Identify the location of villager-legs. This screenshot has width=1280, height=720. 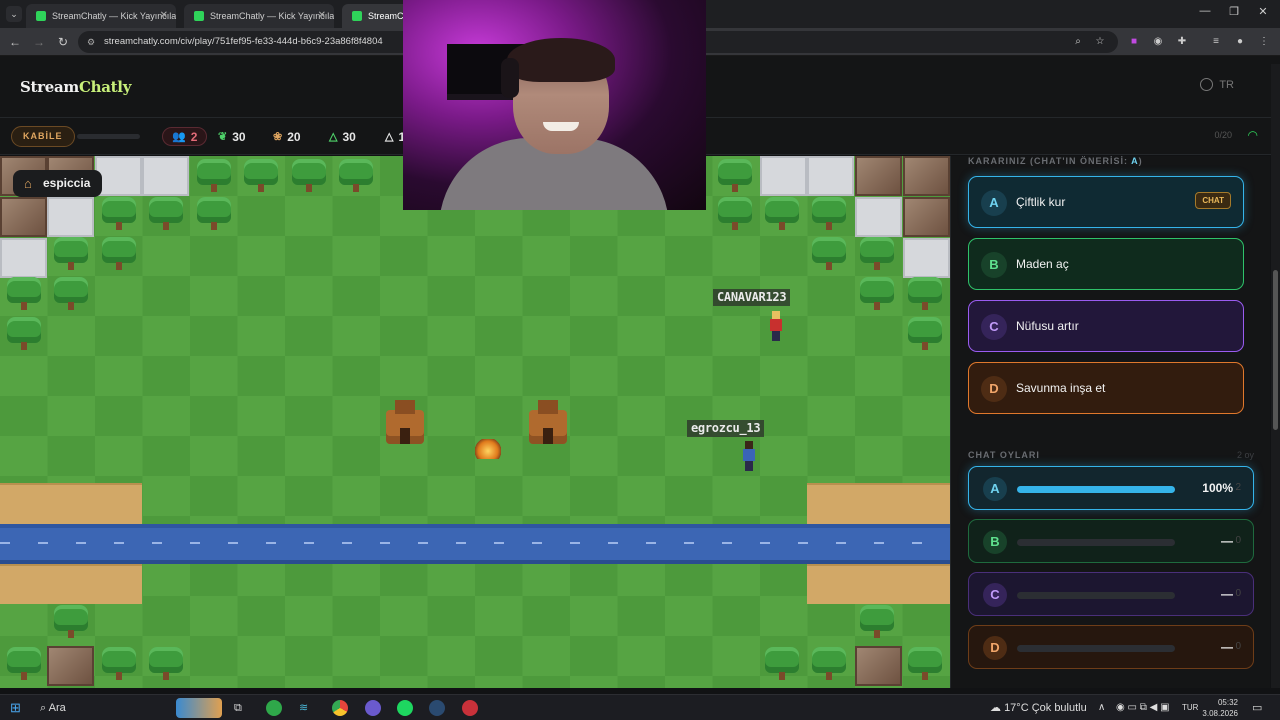
(749, 466).